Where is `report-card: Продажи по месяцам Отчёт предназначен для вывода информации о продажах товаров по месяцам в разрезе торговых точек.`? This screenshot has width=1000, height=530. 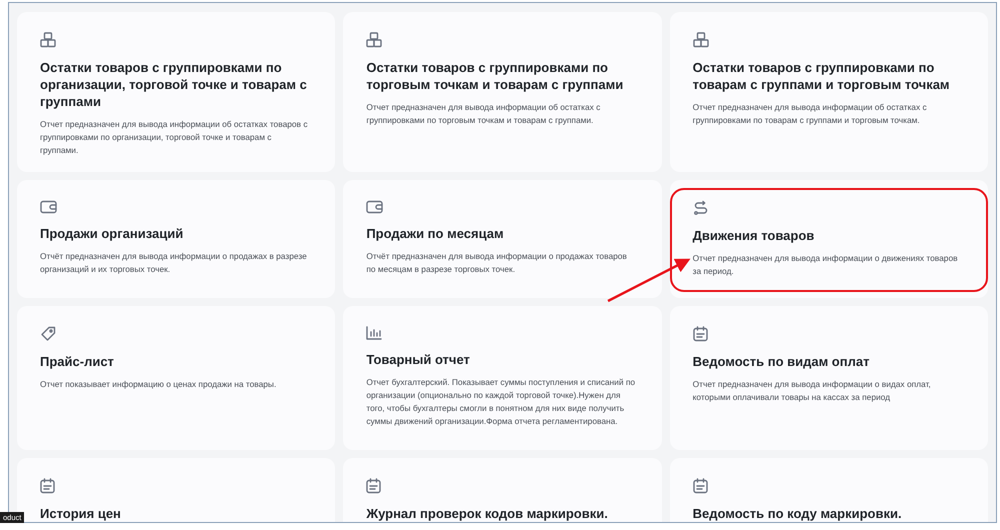
report-card: Продажи по месяцам Отчёт предназначен для вывода информации о продажах товаров по месяцам в разрезе торговых точек. is located at coordinates (502, 239).